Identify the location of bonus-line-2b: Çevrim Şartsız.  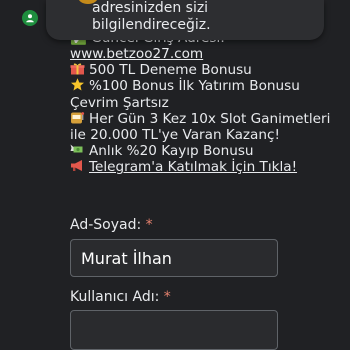
(119, 102).